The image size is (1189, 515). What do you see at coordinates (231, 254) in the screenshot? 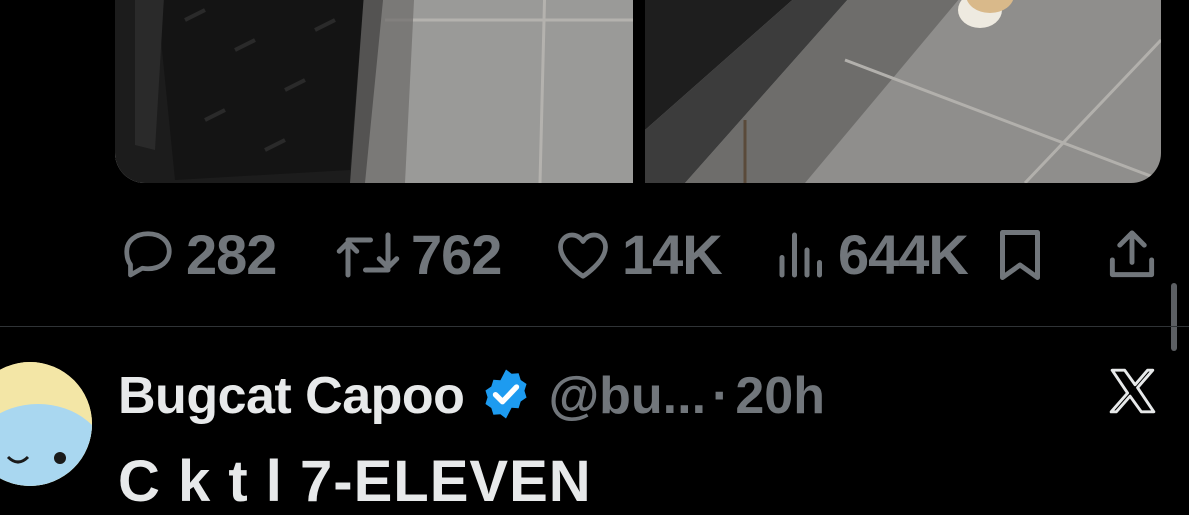
I see `reply-count: 282` at bounding box center [231, 254].